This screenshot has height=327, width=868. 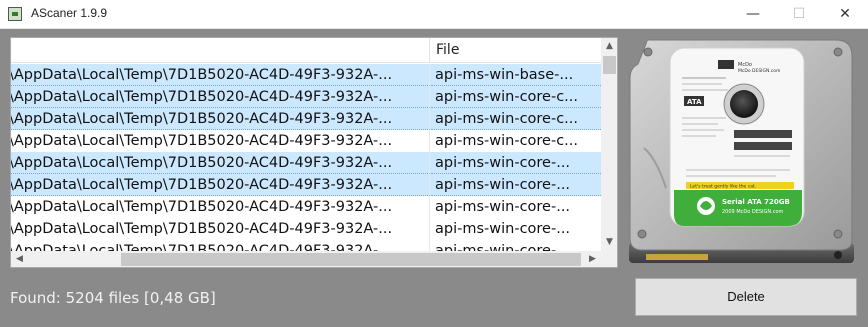 What do you see at coordinates (753, 212) in the screenshot?
I see `hdd-copyright-text: 2009 McDo DESIGN.com` at bounding box center [753, 212].